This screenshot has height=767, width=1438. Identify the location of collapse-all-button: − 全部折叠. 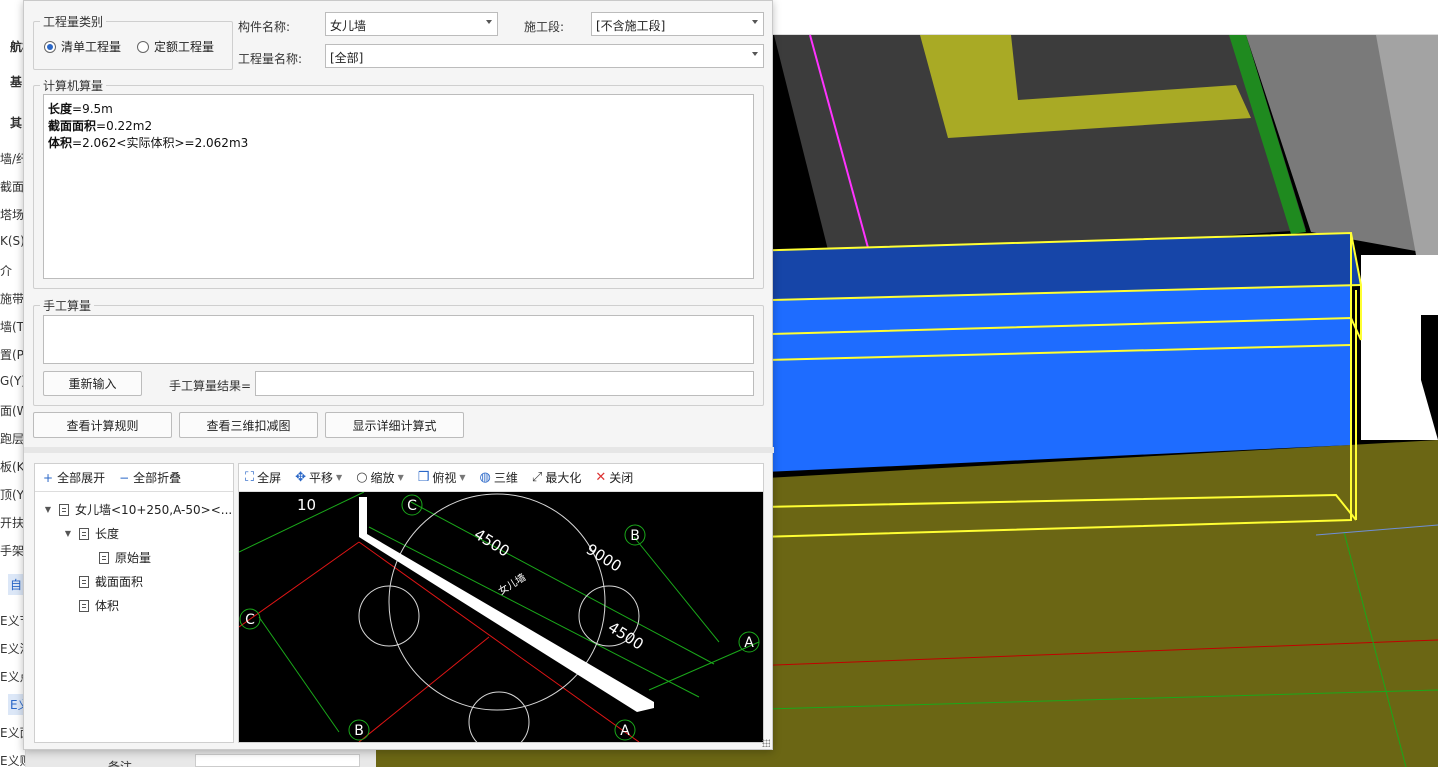
(150, 477).